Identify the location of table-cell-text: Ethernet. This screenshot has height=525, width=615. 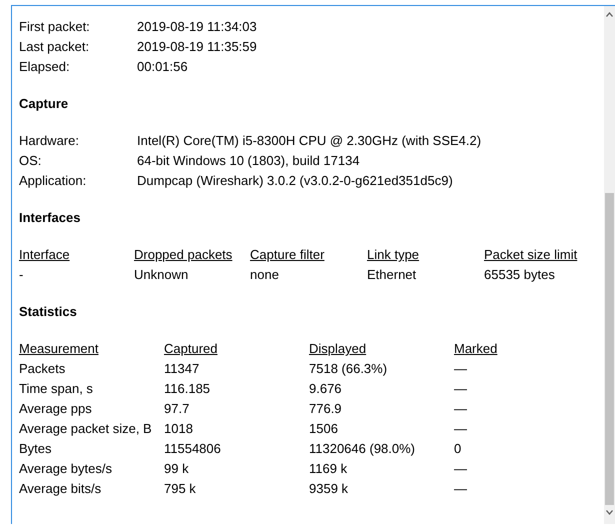
(392, 275).